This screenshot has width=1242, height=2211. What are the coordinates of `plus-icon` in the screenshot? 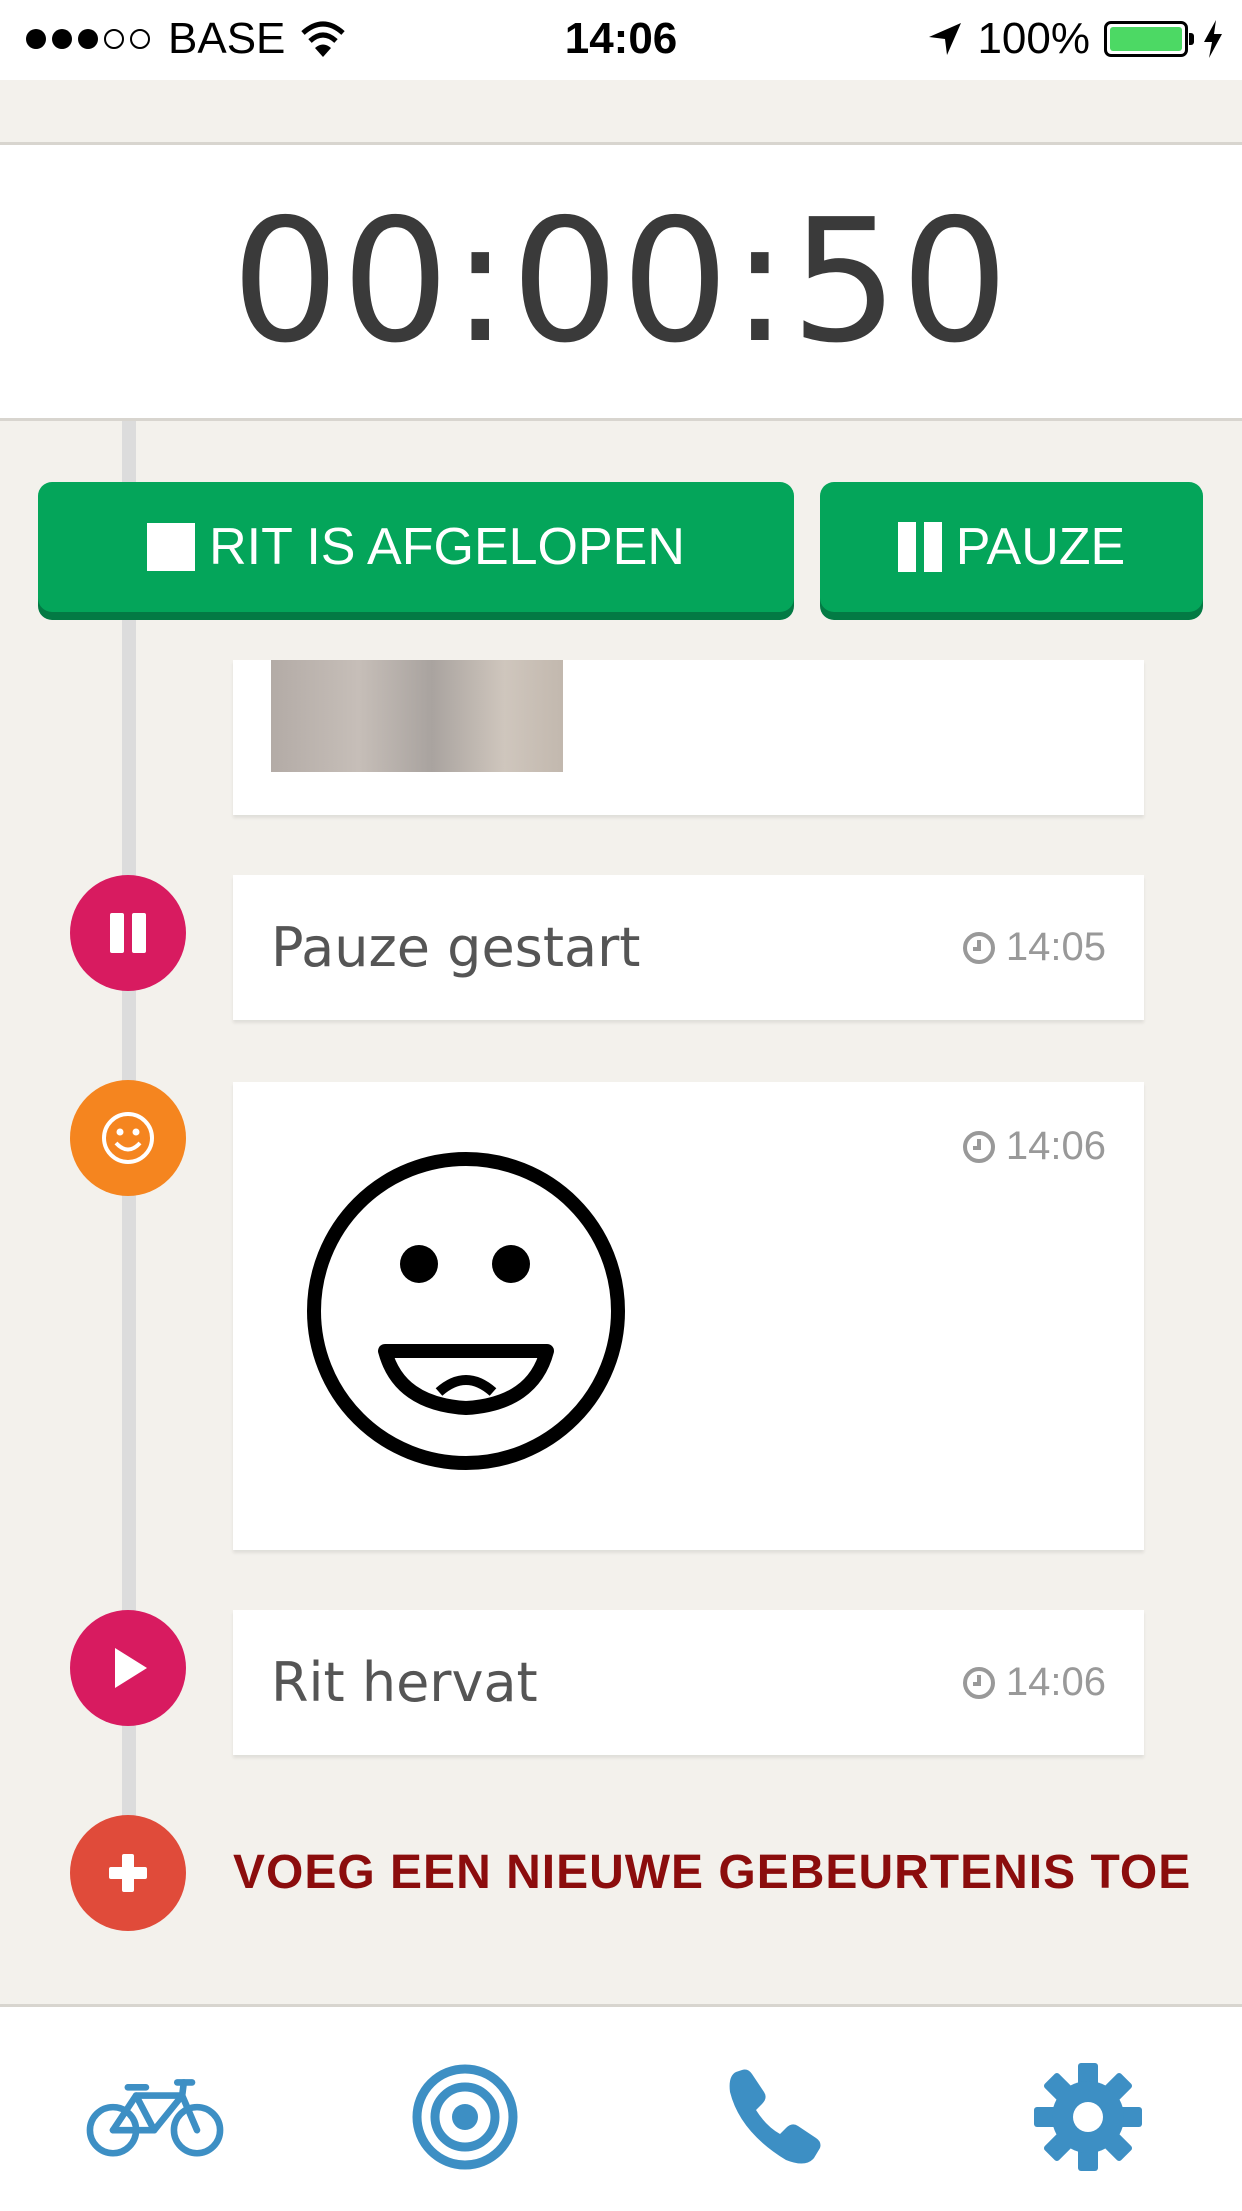 It's located at (128, 1873).